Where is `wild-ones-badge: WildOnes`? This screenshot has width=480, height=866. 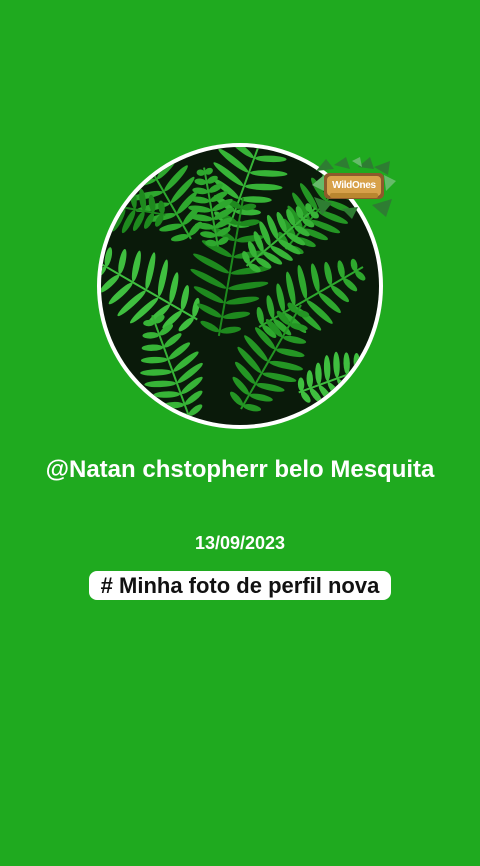 wild-ones-badge: WildOnes is located at coordinates (354, 188).